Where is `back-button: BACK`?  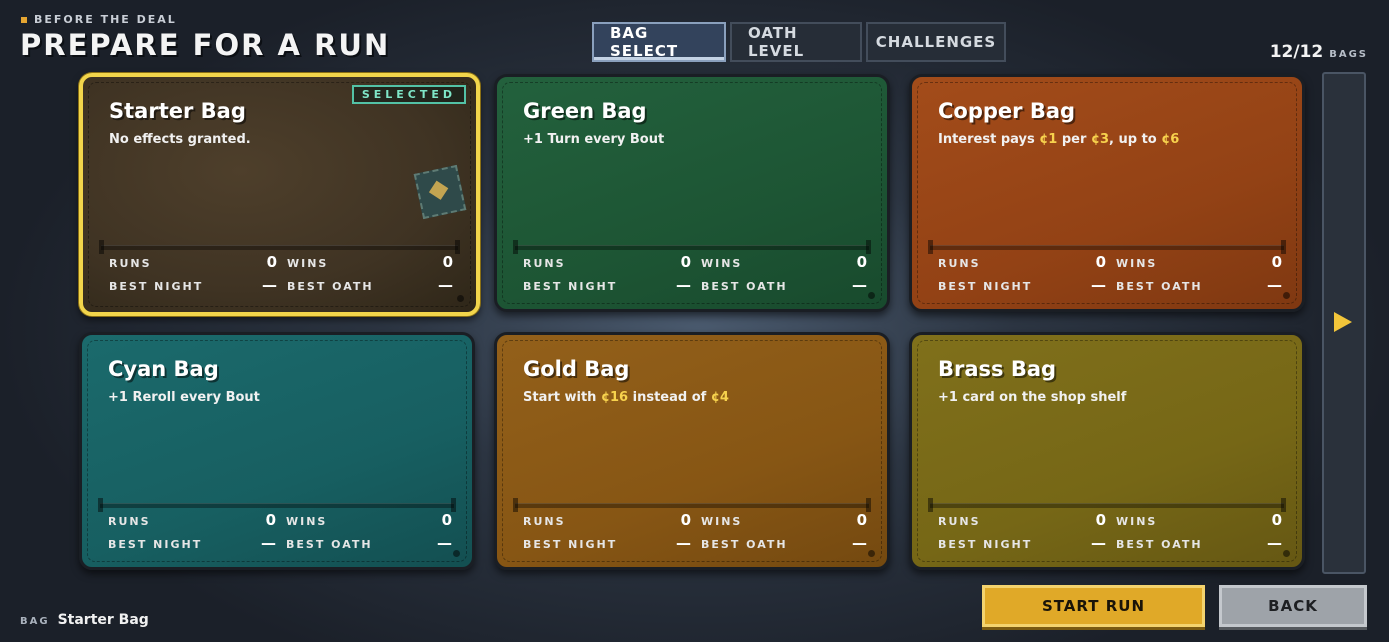
back-button: BACK is located at coordinates (1293, 606).